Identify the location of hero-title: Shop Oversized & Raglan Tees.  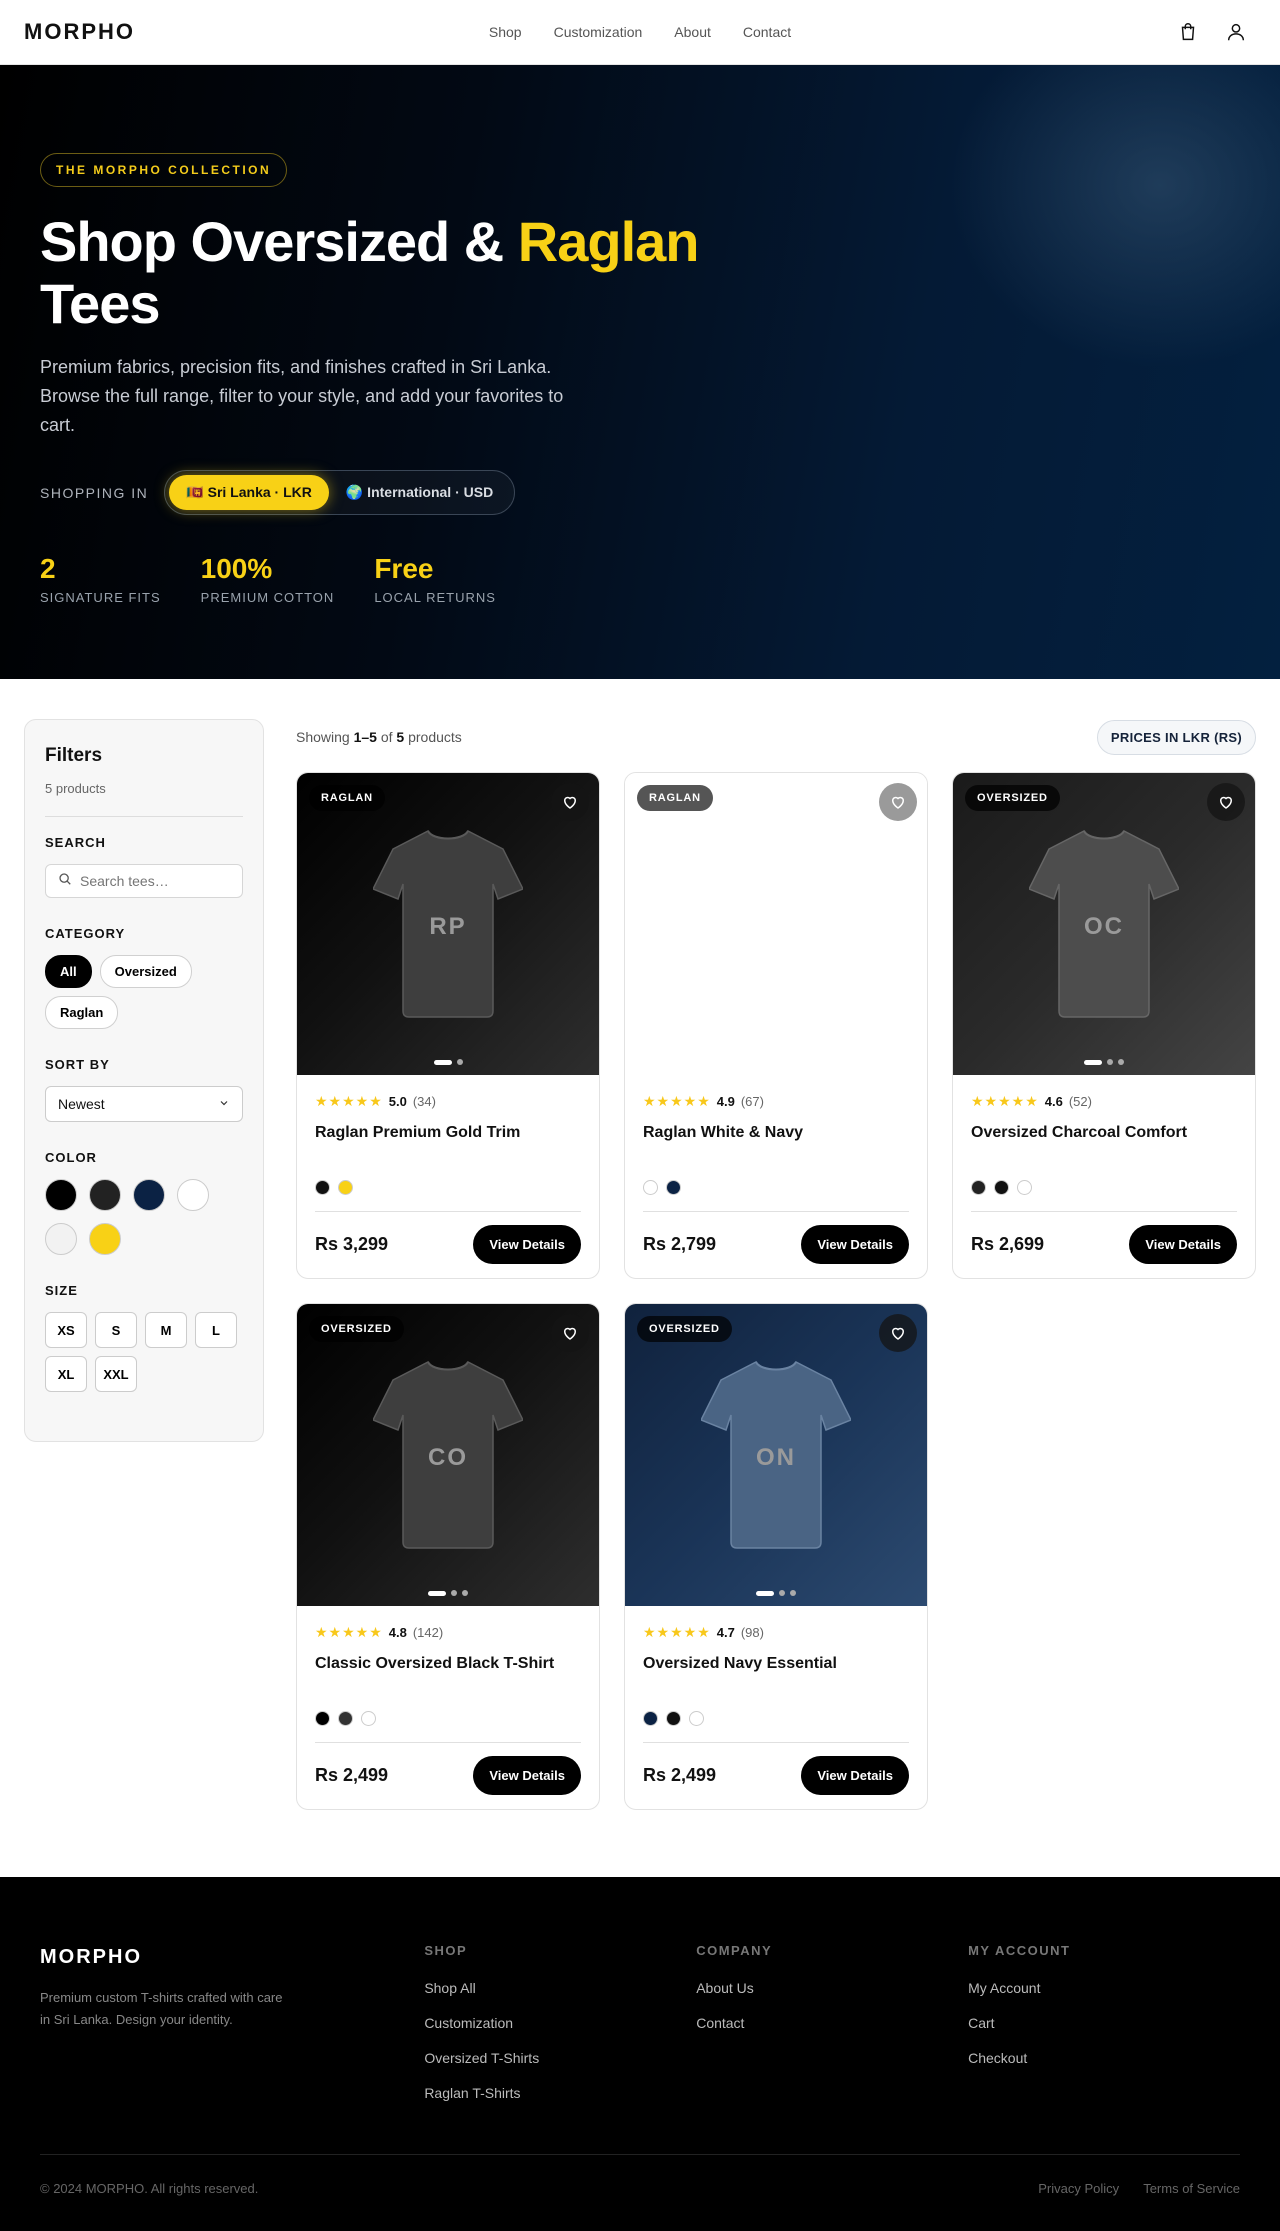
(369, 272).